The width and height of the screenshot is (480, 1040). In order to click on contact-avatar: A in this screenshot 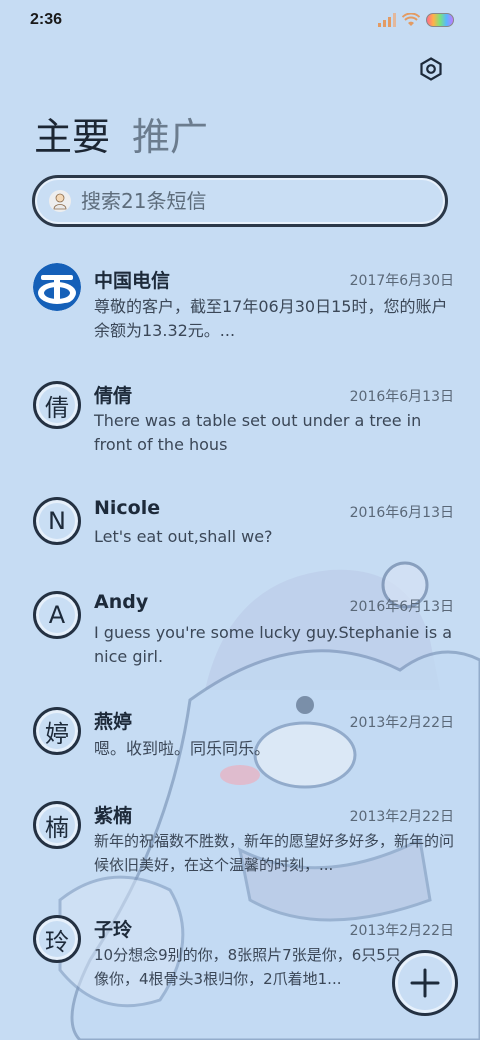, I will do `click(57, 615)`.